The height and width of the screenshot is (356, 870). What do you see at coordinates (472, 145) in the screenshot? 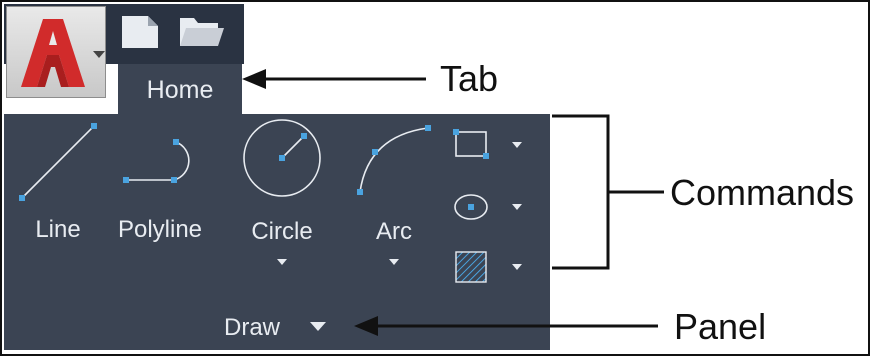
I see `rectangle-icon` at bounding box center [472, 145].